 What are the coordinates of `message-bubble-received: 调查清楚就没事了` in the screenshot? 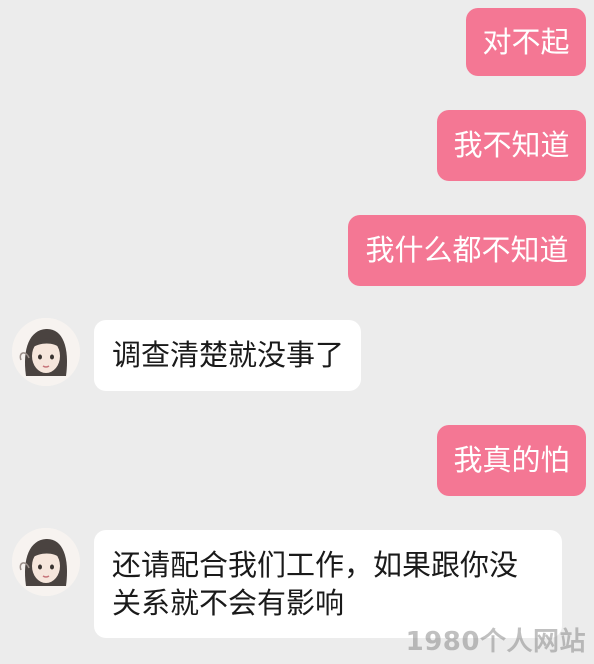 It's located at (227, 355).